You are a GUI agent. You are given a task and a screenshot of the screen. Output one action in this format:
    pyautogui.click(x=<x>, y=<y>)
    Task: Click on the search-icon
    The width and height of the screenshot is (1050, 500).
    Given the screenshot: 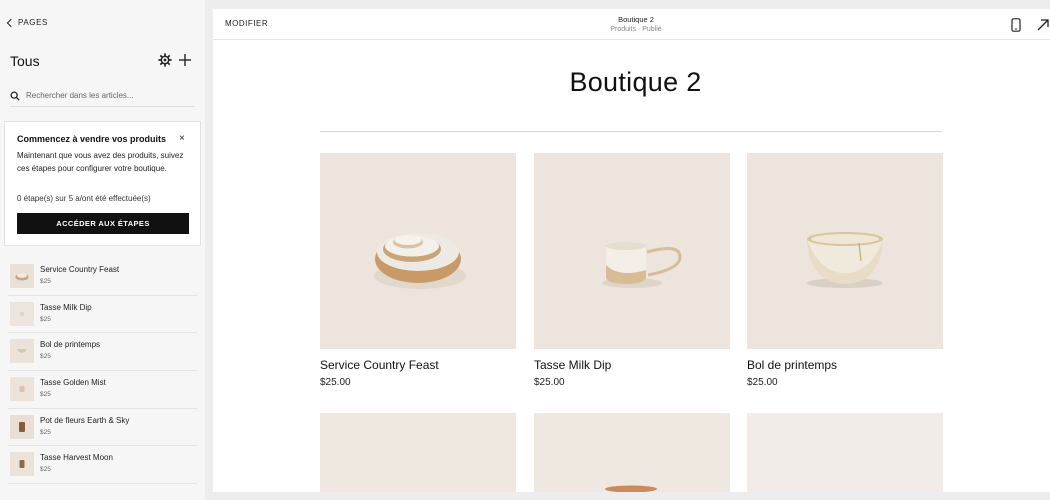 What is the action you would take?
    pyautogui.click(x=15, y=96)
    